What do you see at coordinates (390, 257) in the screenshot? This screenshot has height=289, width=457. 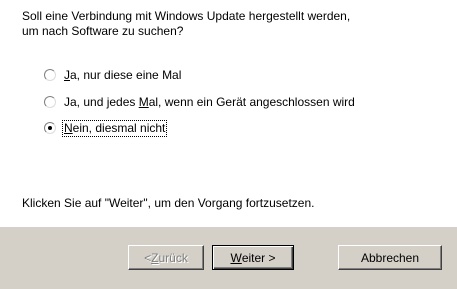 I see `cancel-button: Abbrechen` at bounding box center [390, 257].